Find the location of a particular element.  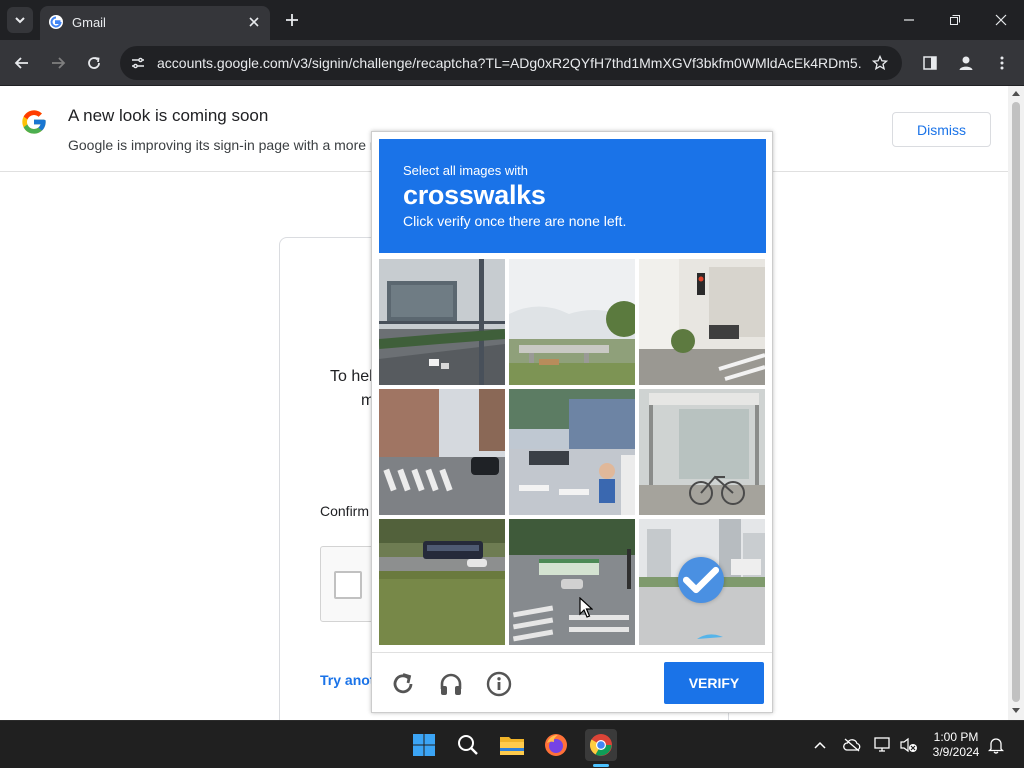

chrome-button is located at coordinates (601, 745).